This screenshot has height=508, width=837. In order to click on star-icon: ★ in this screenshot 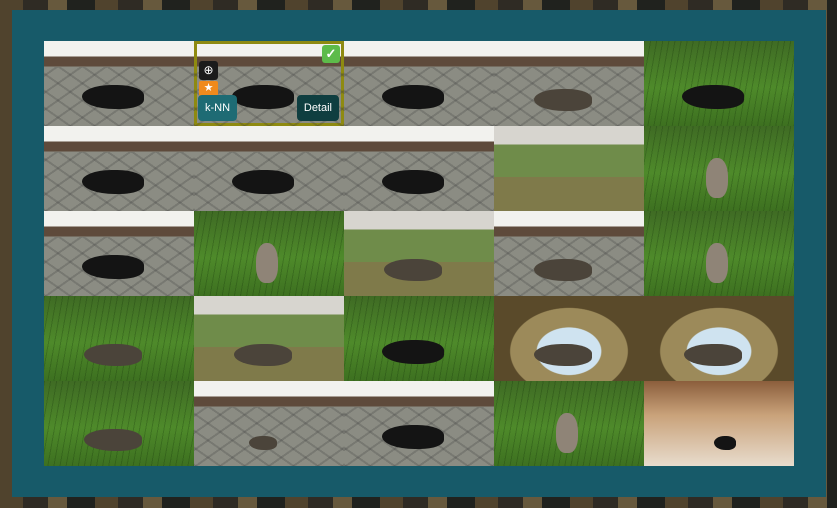, I will do `click(208, 88)`.